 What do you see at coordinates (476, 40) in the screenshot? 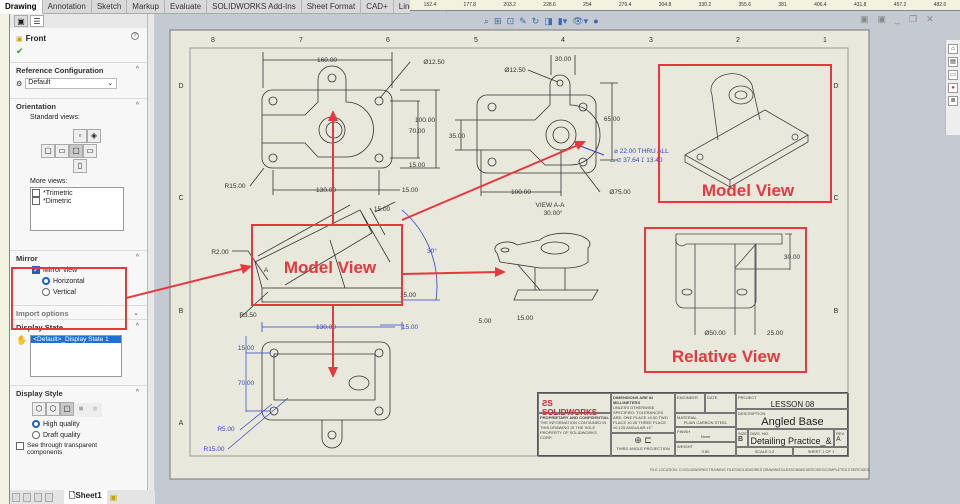
I see `zone-label: 5` at bounding box center [476, 40].